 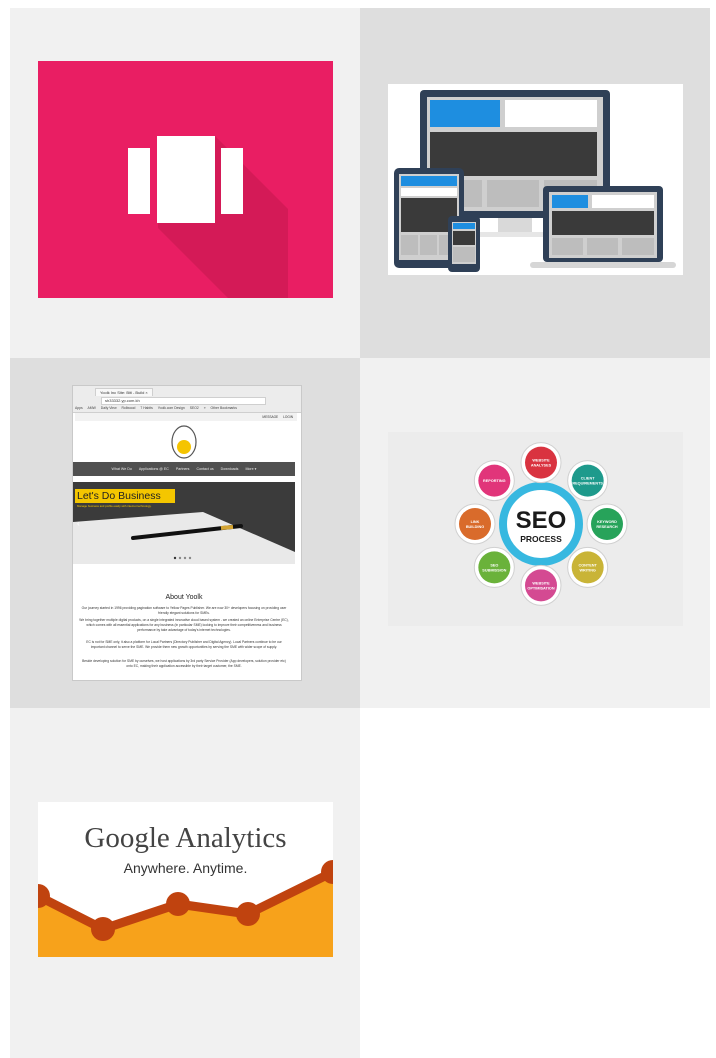 I want to click on seo-step-label: RESEARCH, so click(x=607, y=527).